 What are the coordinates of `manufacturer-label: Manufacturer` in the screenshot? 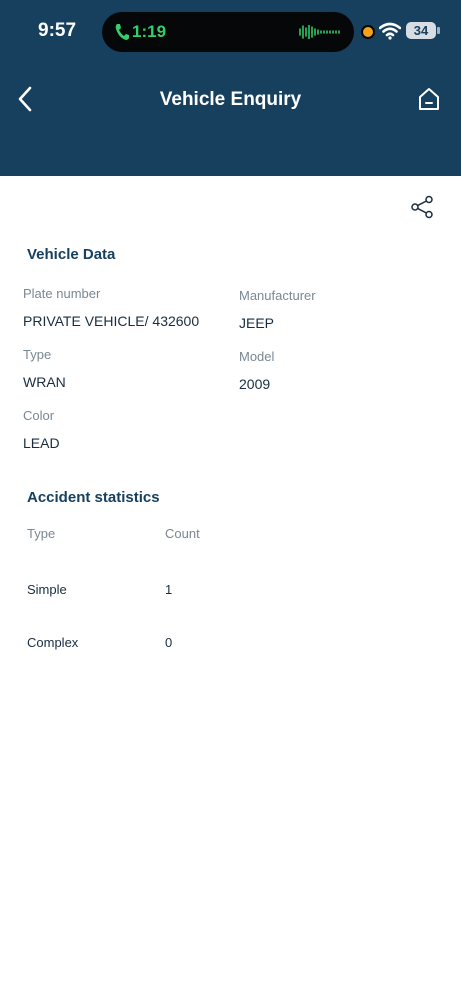 It's located at (277, 295).